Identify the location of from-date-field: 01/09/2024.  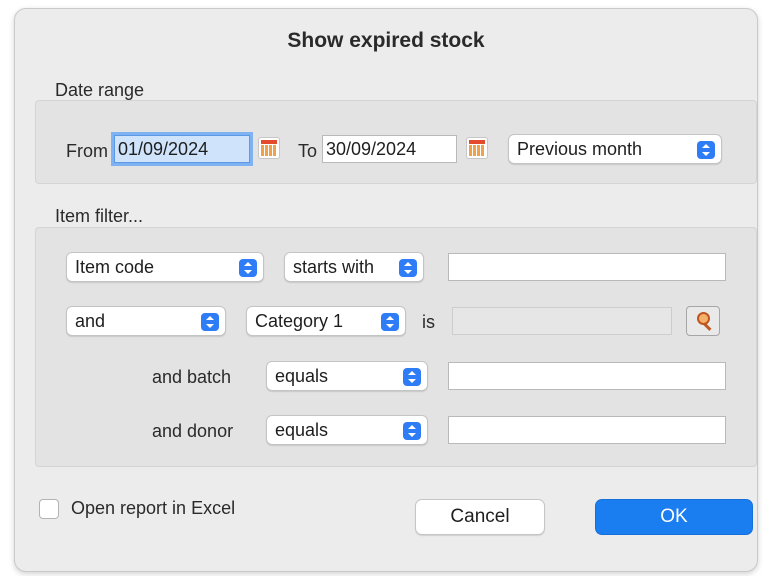
(182, 149).